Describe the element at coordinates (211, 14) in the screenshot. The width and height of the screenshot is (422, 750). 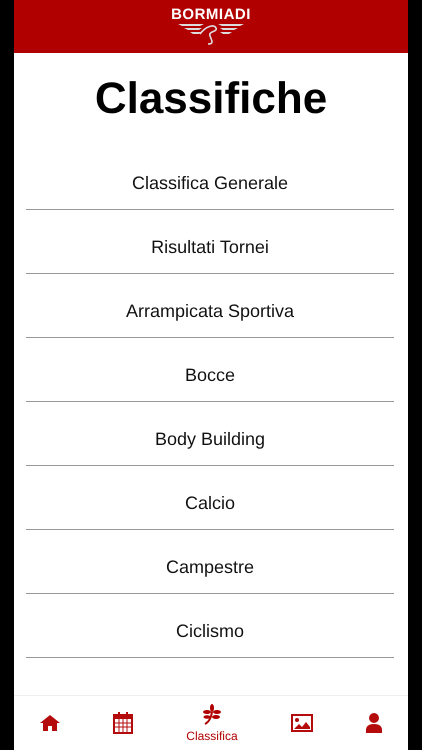
I see `logo-text: BORMIADI` at that location.